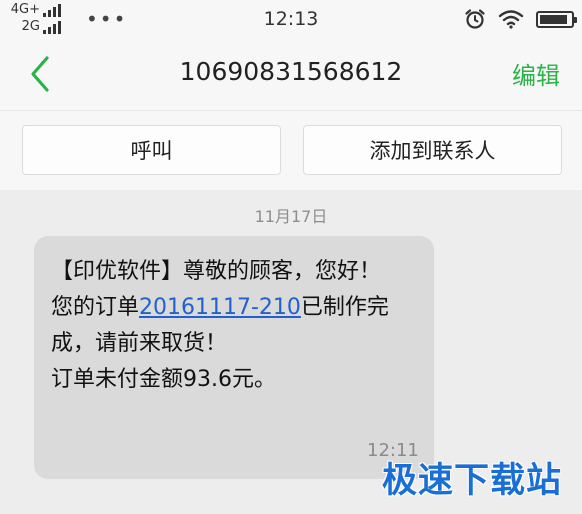 This screenshot has height=514, width=582. I want to click on battery-fill, so click(553, 19).